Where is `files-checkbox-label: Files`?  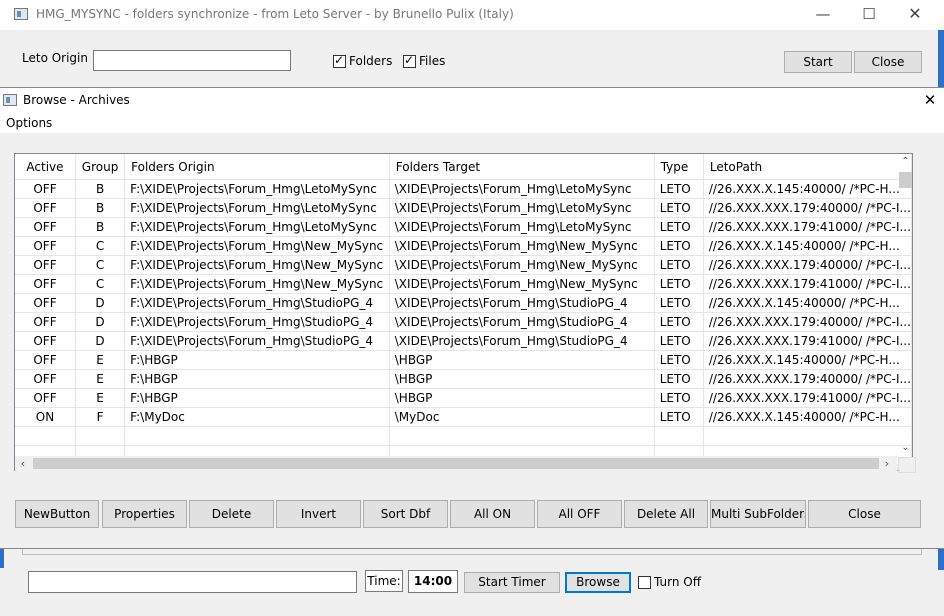
files-checkbox-label: Files is located at coordinates (432, 61).